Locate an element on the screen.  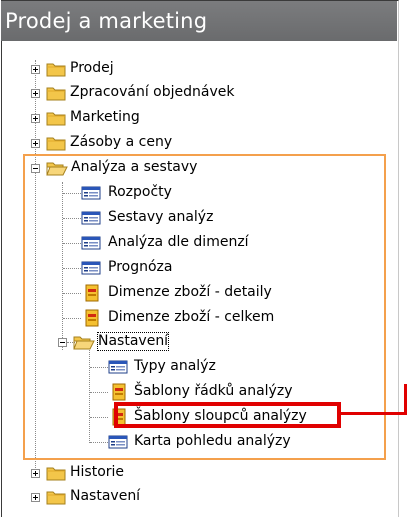
tree-item-label: Zásoby a ceny is located at coordinates (121, 142).